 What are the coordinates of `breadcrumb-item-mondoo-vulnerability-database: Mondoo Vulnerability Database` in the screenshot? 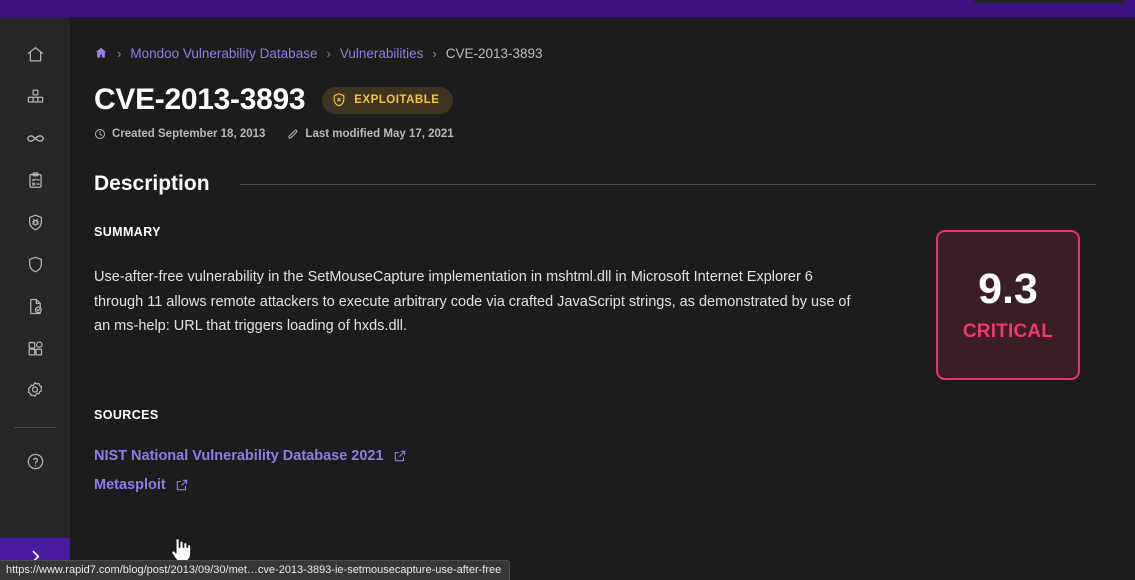 It's located at (223, 53).